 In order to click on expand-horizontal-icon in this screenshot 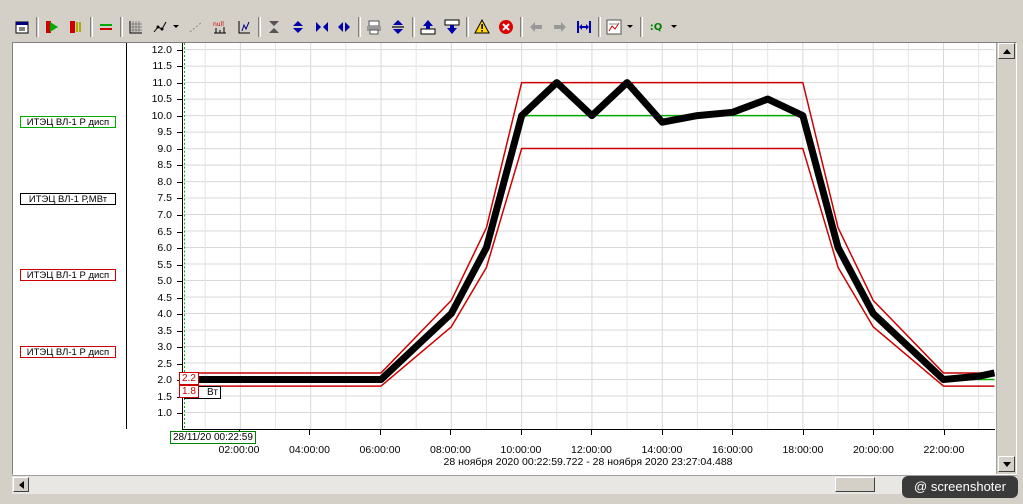, I will do `click(344, 27)`.